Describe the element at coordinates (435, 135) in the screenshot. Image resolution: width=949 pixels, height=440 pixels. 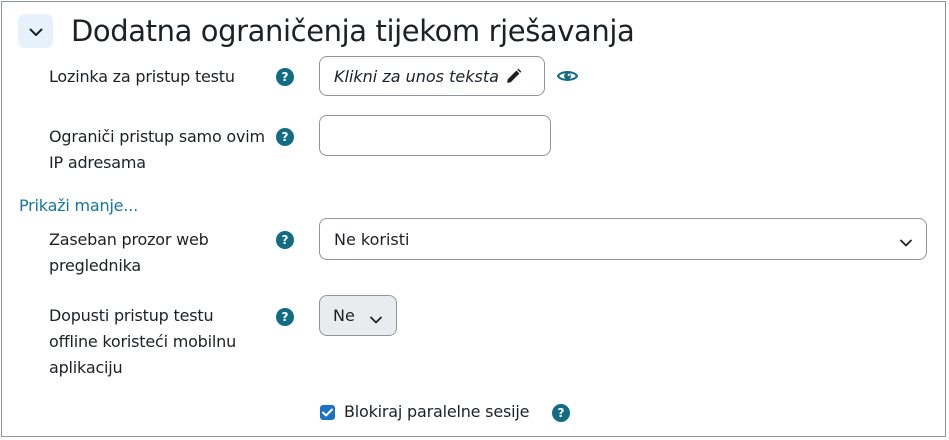
I see `ip-restrict-input` at that location.